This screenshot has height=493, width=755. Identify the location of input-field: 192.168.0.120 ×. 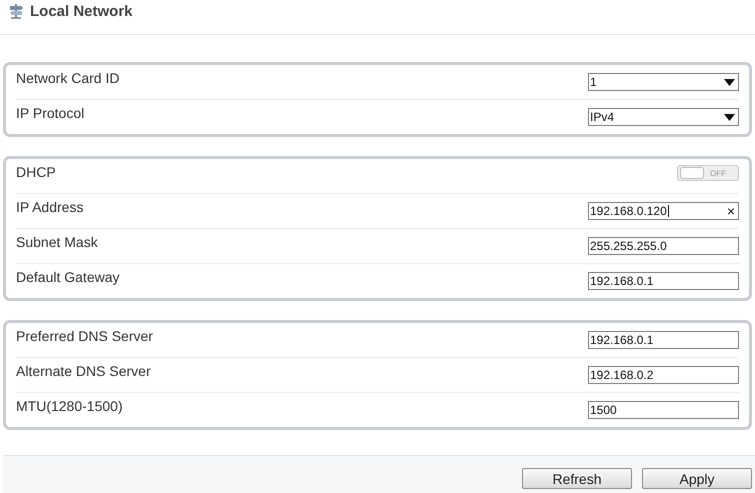
(663, 211).